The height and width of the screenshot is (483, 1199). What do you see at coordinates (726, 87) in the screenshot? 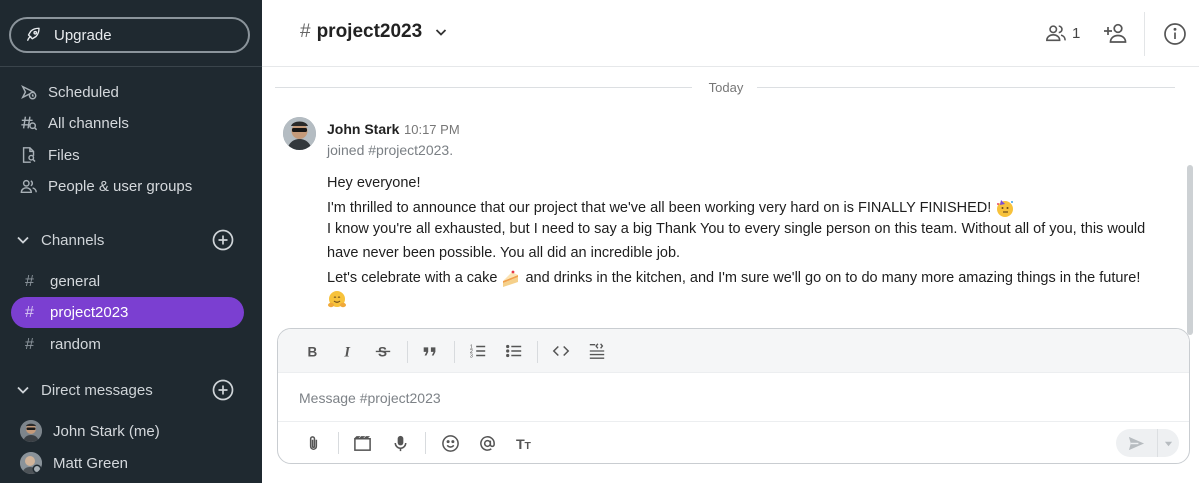
I see `day-divider-label: Today` at bounding box center [726, 87].